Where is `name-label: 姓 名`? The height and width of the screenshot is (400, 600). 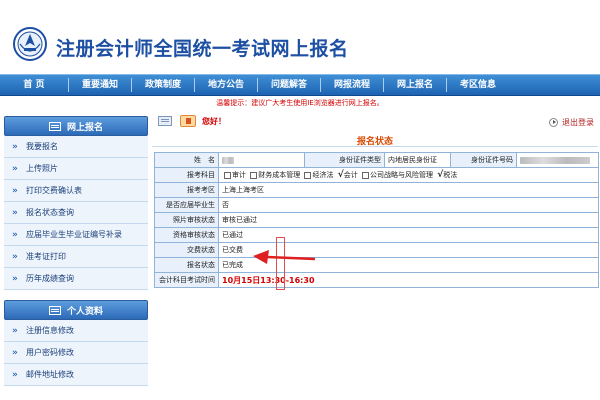
name-label: 姓 名 is located at coordinates (186, 160).